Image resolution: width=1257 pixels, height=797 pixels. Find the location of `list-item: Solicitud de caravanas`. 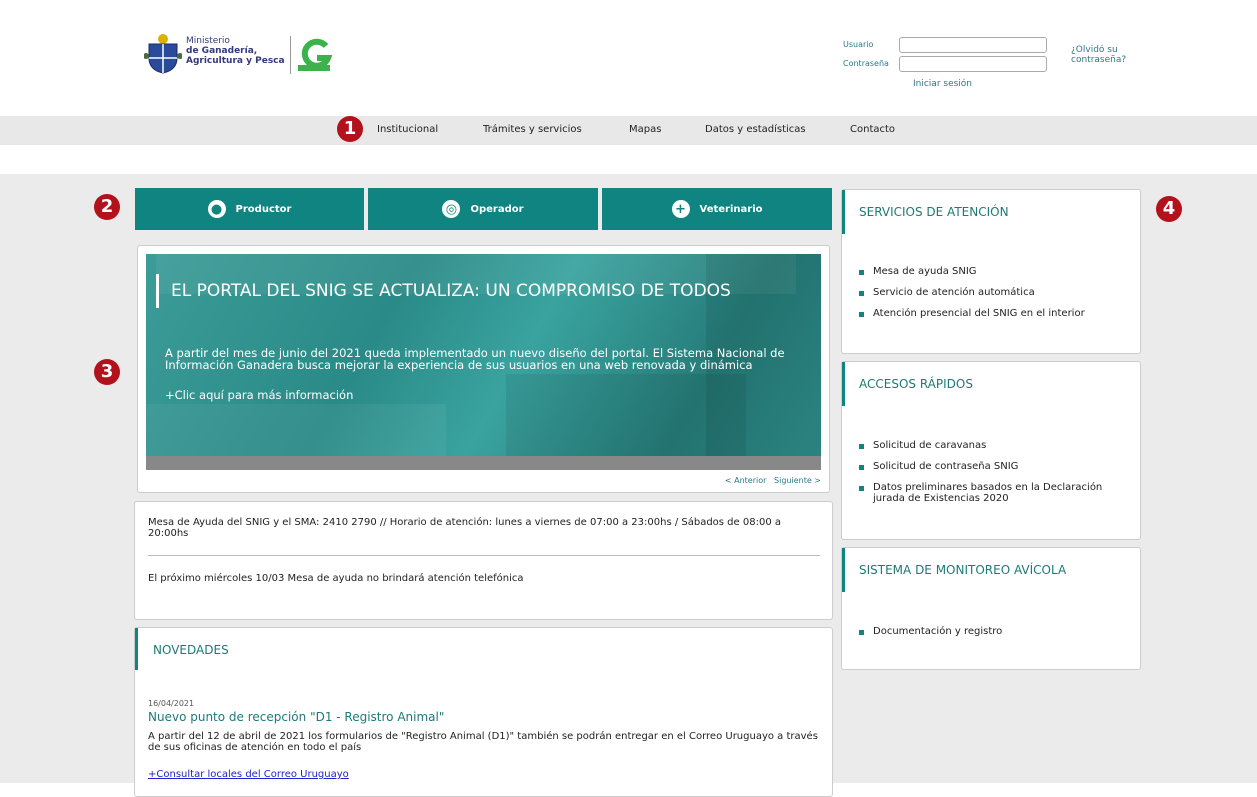

list-item: Solicitud de caravanas is located at coordinates (994, 445).